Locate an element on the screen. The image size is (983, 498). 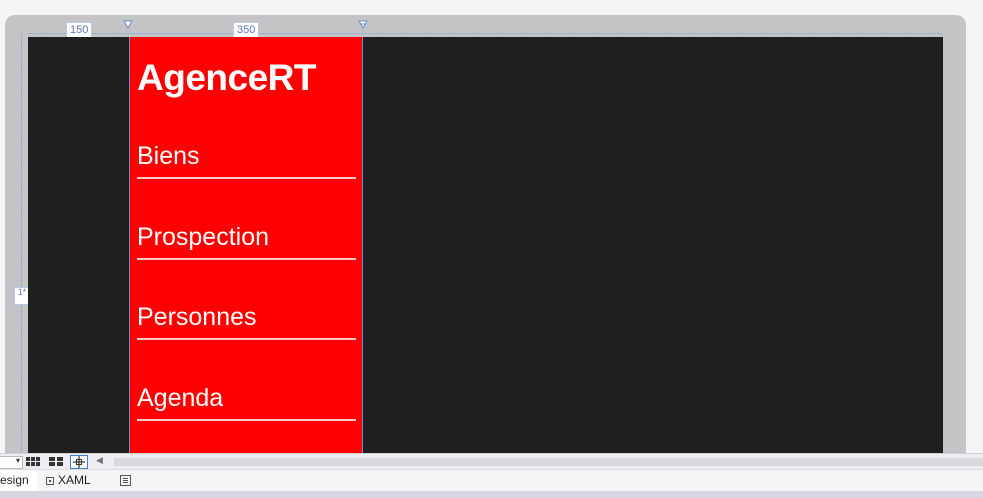
nav-item-prospection: Prospection is located at coordinates (246, 240).